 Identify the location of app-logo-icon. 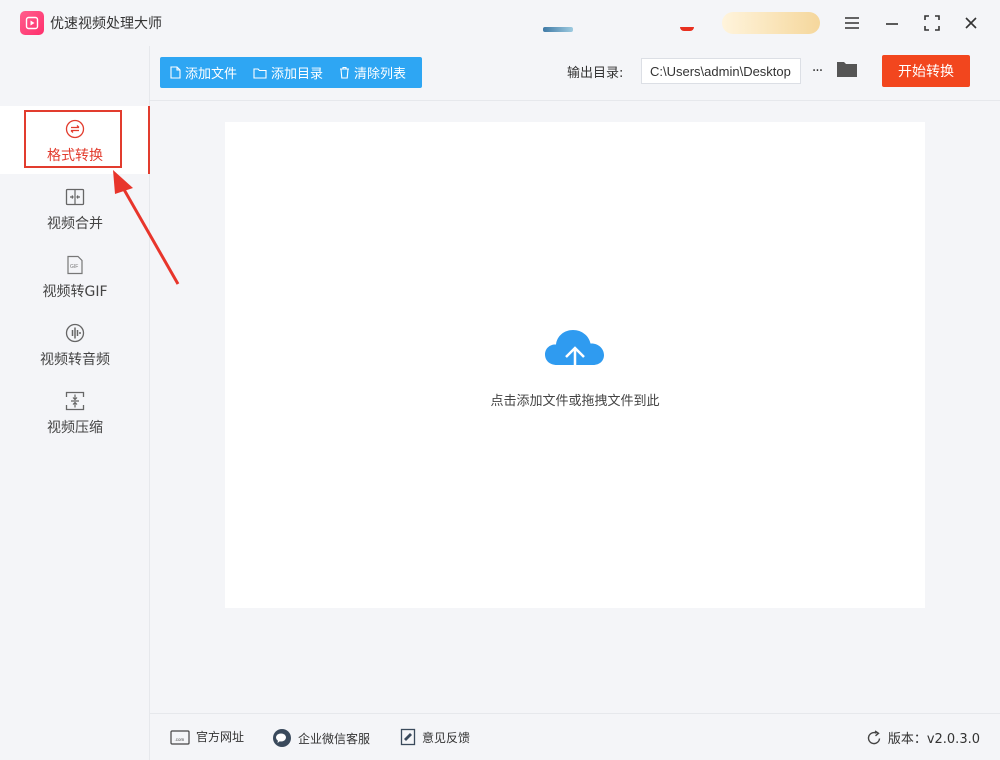
(32, 23).